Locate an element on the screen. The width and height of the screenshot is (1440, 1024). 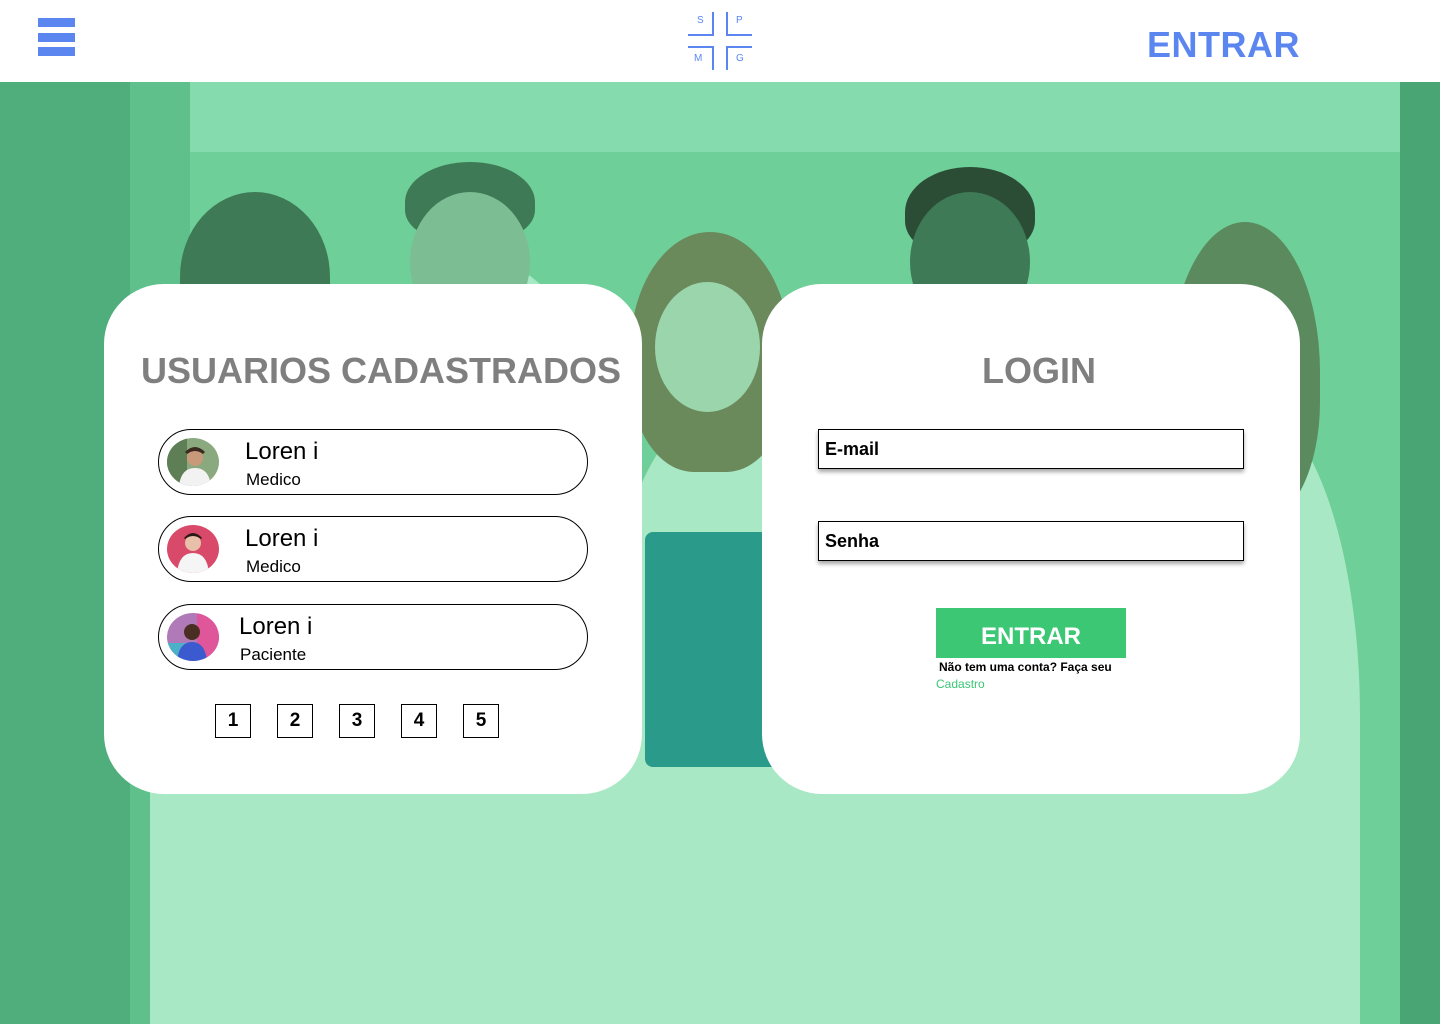
page-button-5: 5 is located at coordinates (481, 721).